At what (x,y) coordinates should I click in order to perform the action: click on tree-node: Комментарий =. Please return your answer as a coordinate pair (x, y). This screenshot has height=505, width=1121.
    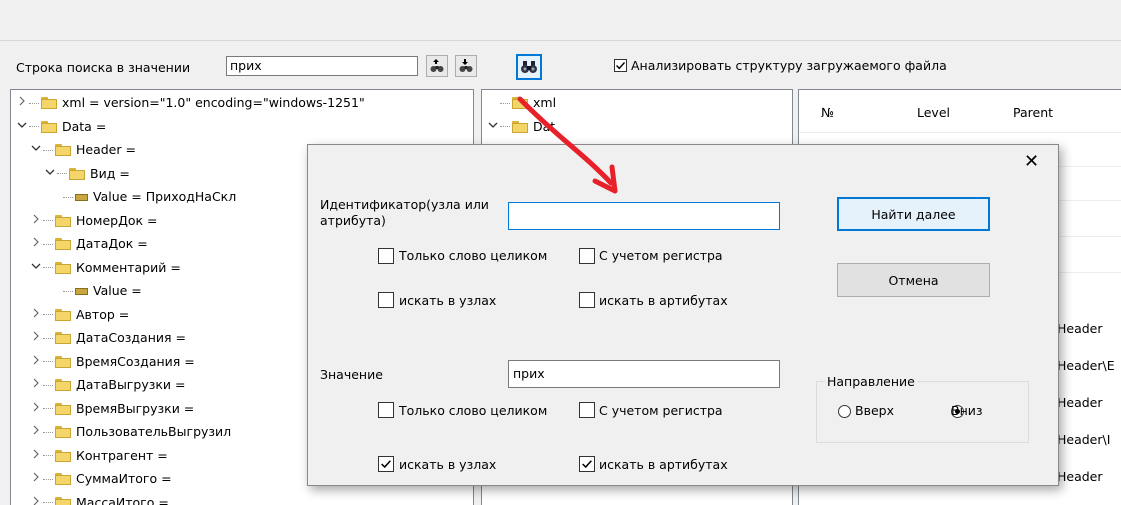
    Looking at the image, I should click on (105, 268).